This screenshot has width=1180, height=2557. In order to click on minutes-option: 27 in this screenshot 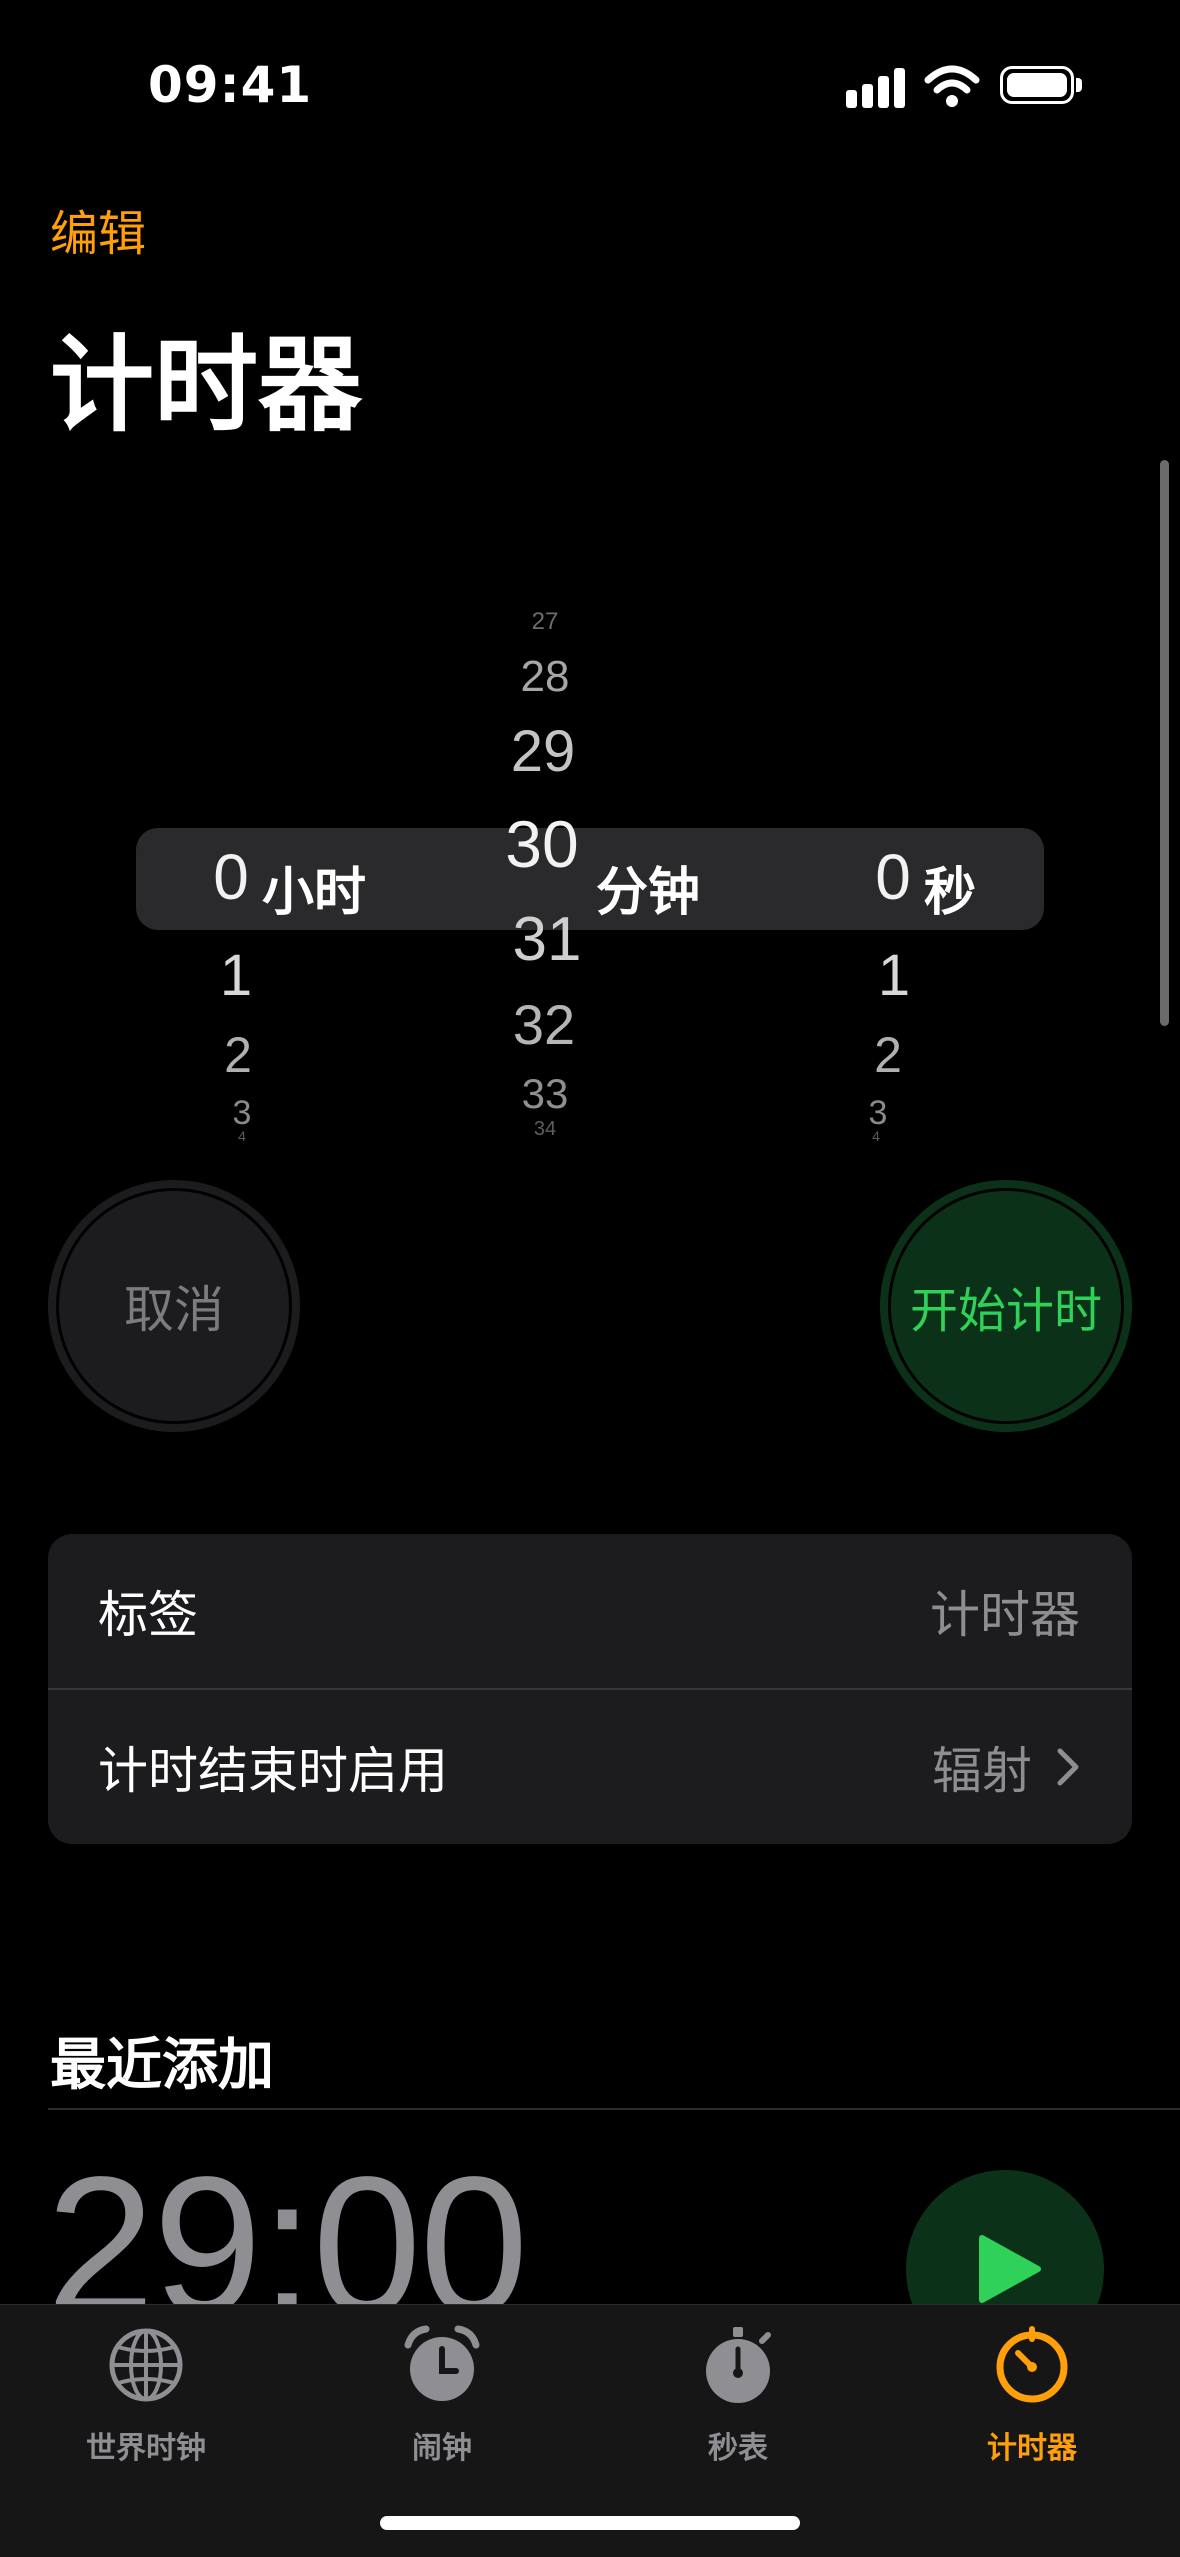, I will do `click(545, 622)`.